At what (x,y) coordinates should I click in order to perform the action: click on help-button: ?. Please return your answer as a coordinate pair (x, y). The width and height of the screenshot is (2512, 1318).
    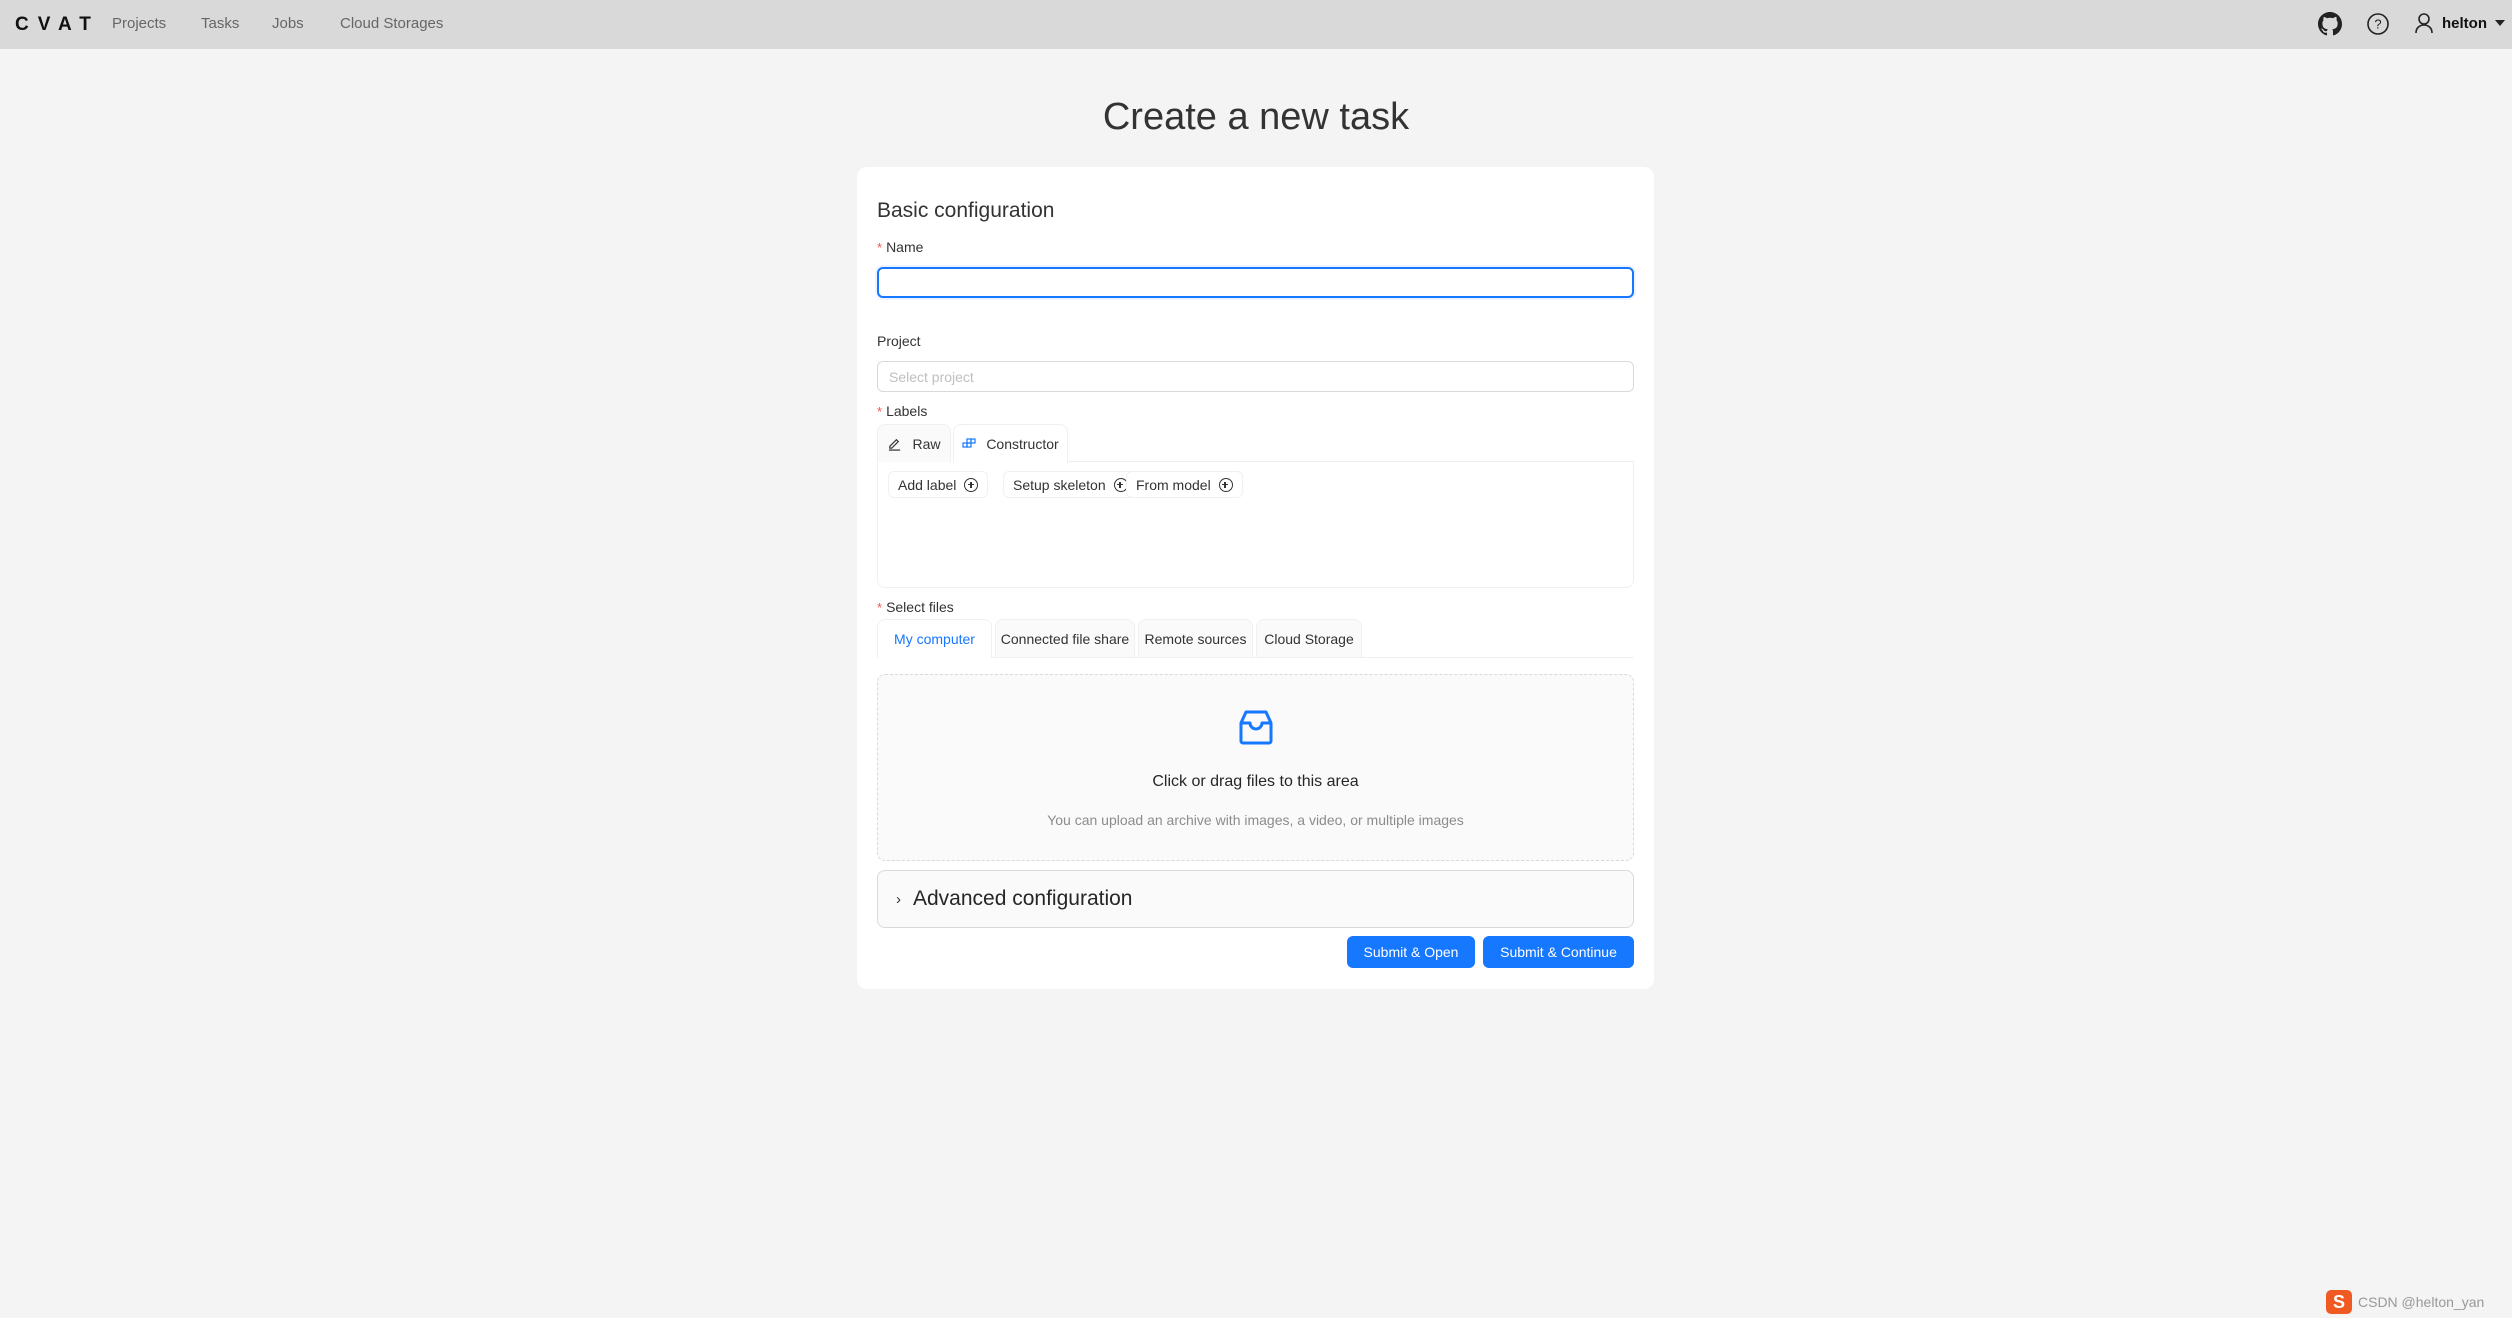
    Looking at the image, I should click on (2378, 24).